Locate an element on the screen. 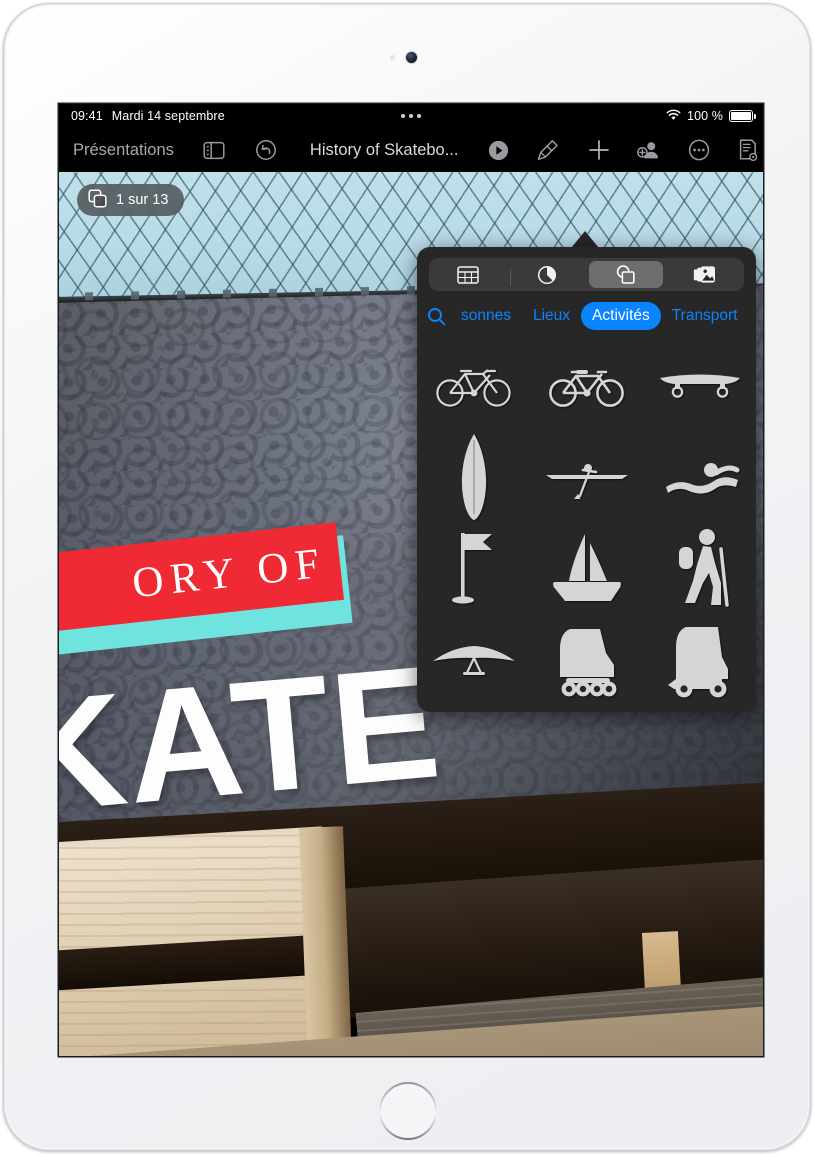 The width and height of the screenshot is (814, 1154). status-bar: 09:41 Mardi 14 septembre 100 % is located at coordinates (411, 116).